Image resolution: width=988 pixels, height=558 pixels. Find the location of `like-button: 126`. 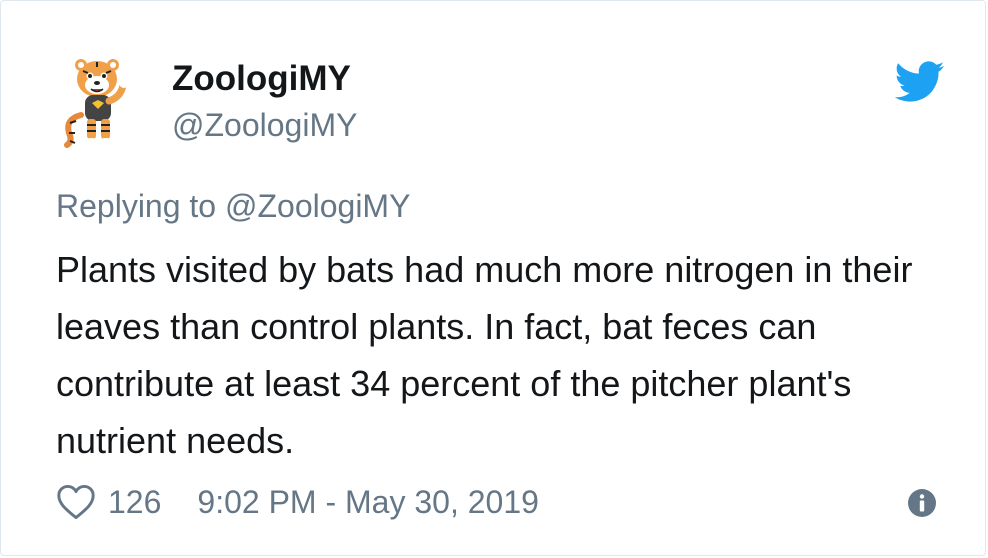

like-button: 126 is located at coordinates (126, 502).